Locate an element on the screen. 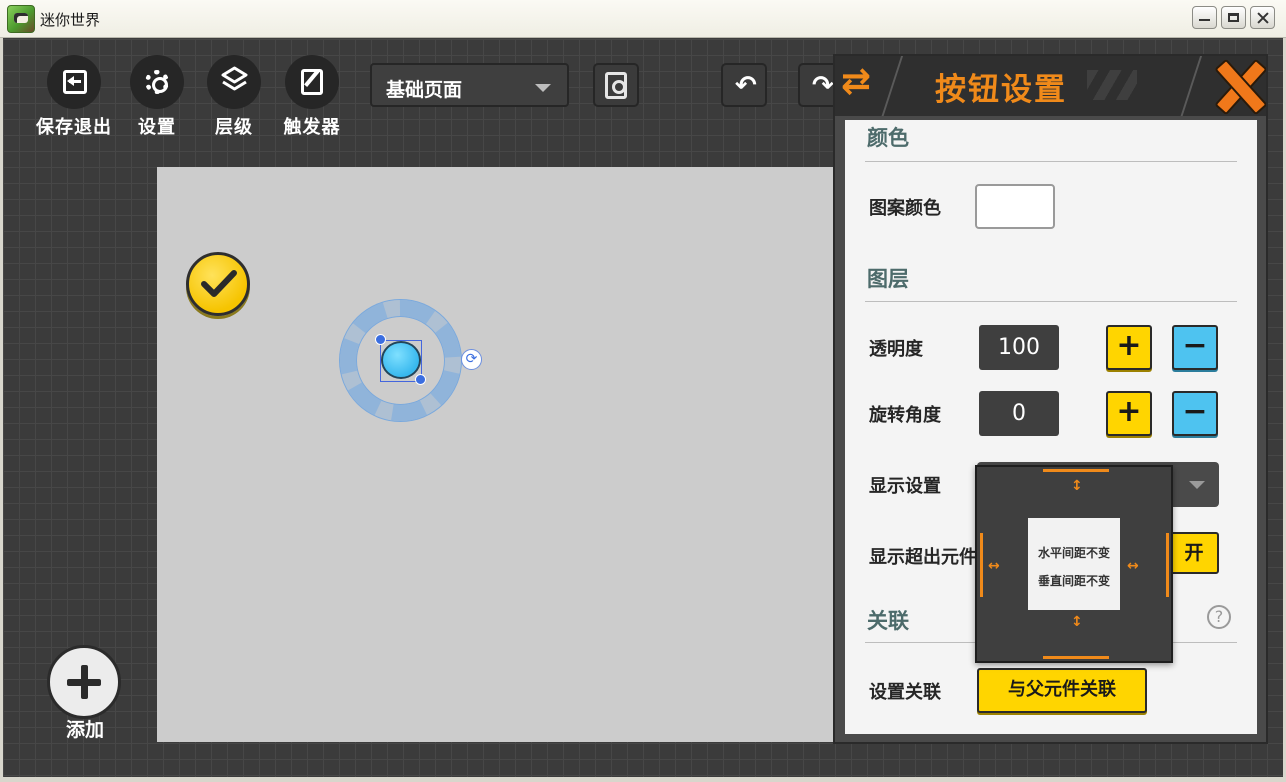  link-section-title: 关联 is located at coordinates (888, 621).